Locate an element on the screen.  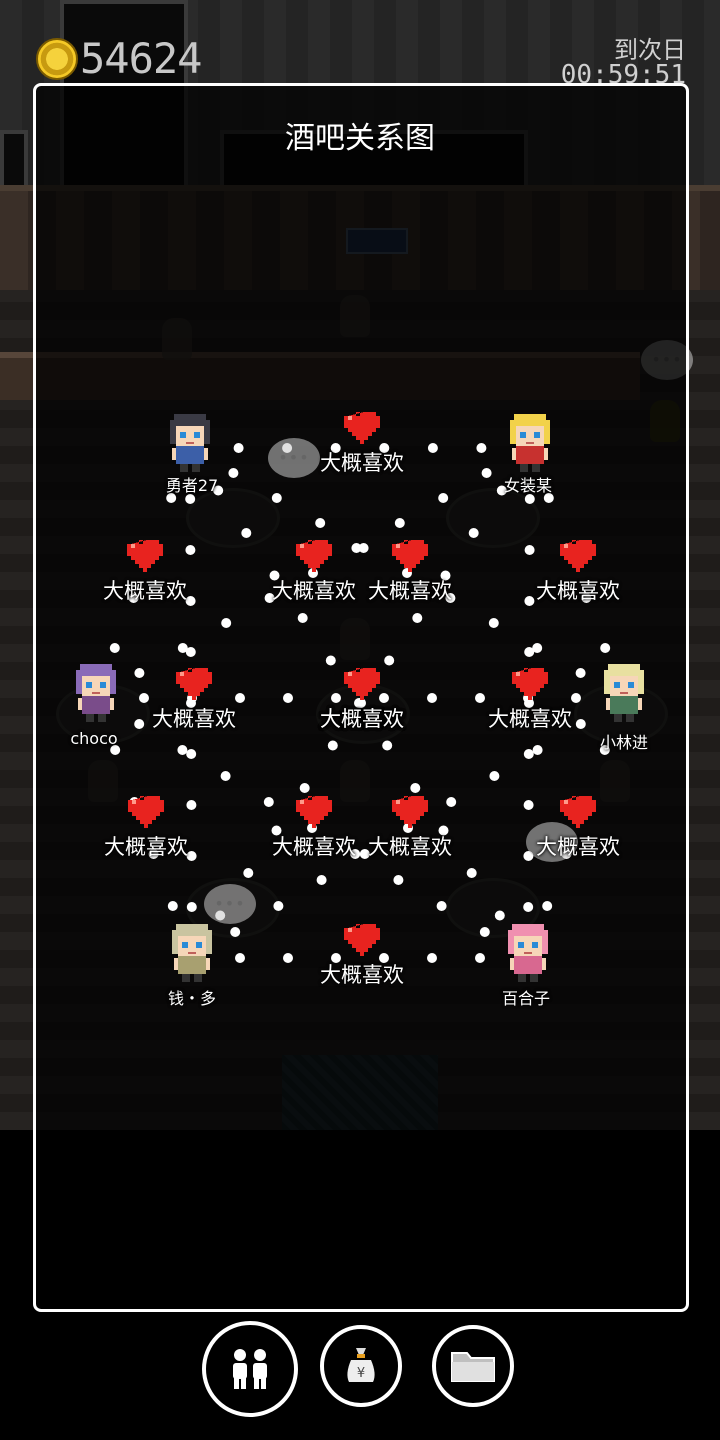
money-bag-icon: ¥ is located at coordinates (361, 1365).